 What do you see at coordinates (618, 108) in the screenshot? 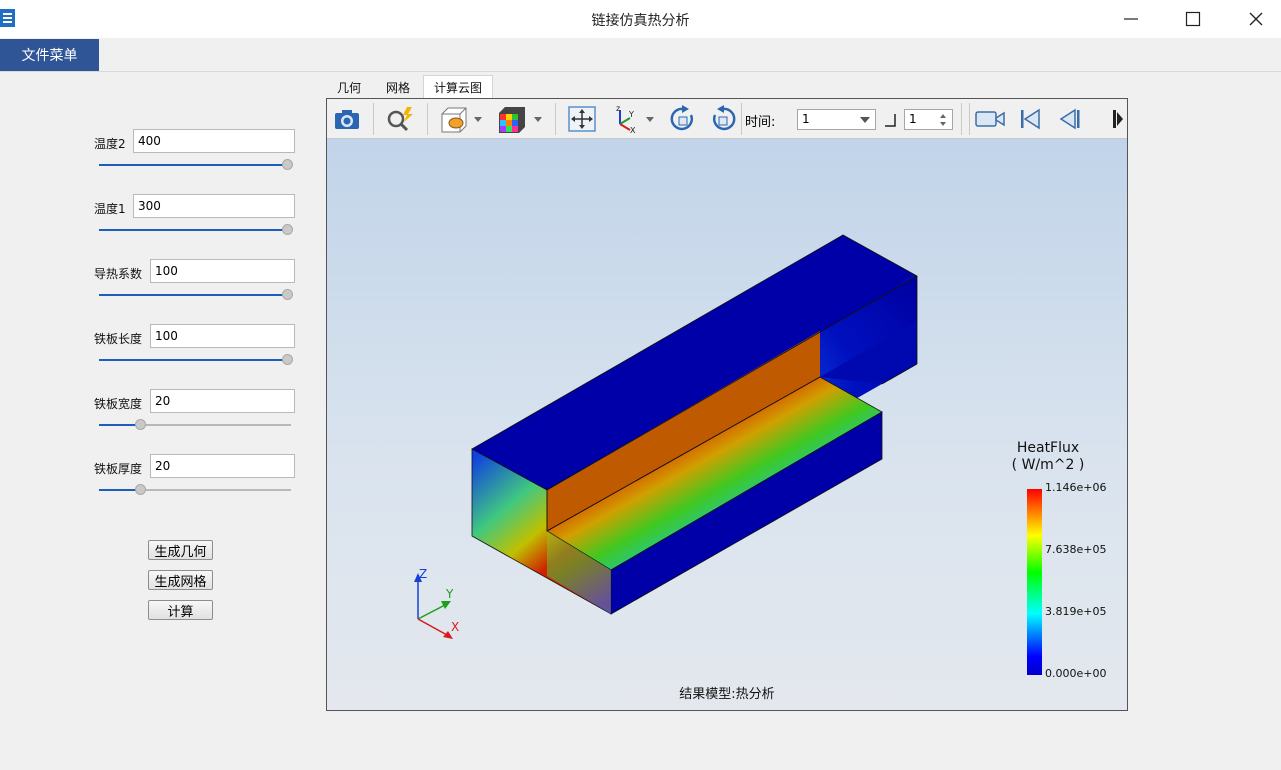
I see `svg-text: z` at bounding box center [618, 108].